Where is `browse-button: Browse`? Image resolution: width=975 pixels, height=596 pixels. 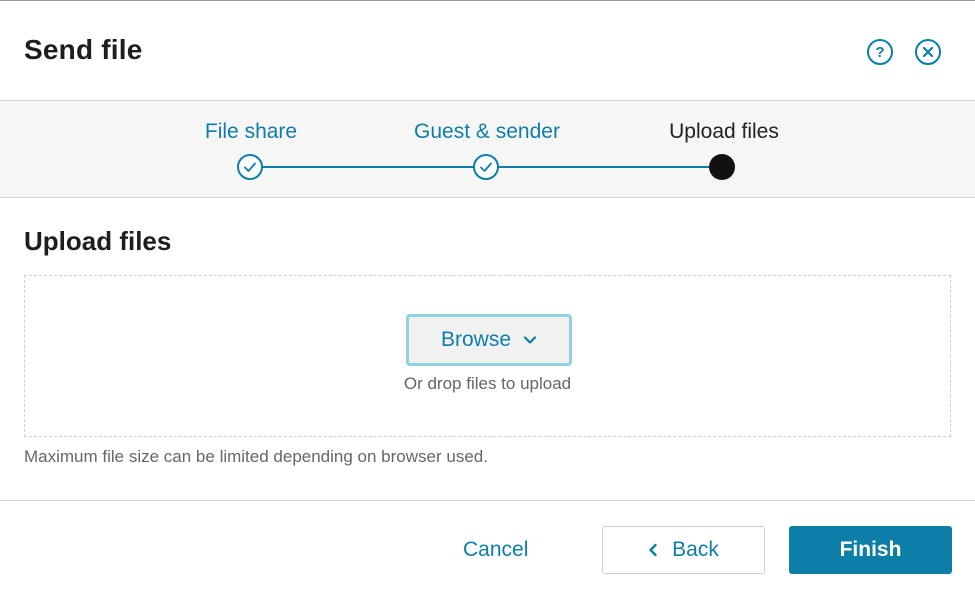
browse-button: Browse is located at coordinates (489, 340).